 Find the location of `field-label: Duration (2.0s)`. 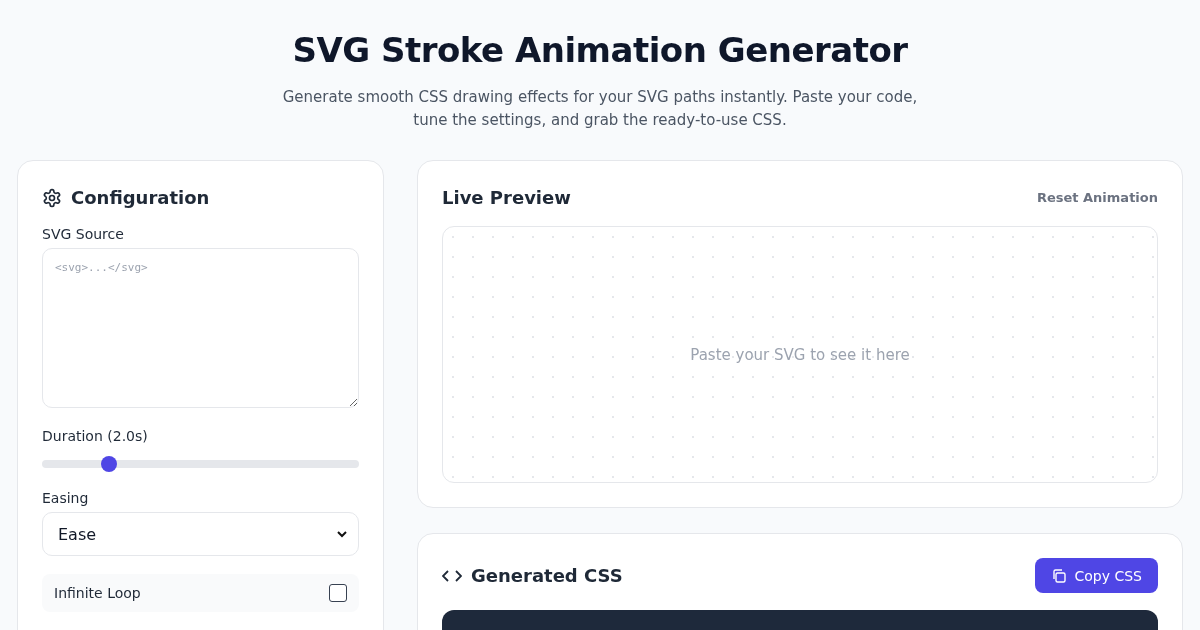

field-label: Duration (2.0s) is located at coordinates (95, 436).